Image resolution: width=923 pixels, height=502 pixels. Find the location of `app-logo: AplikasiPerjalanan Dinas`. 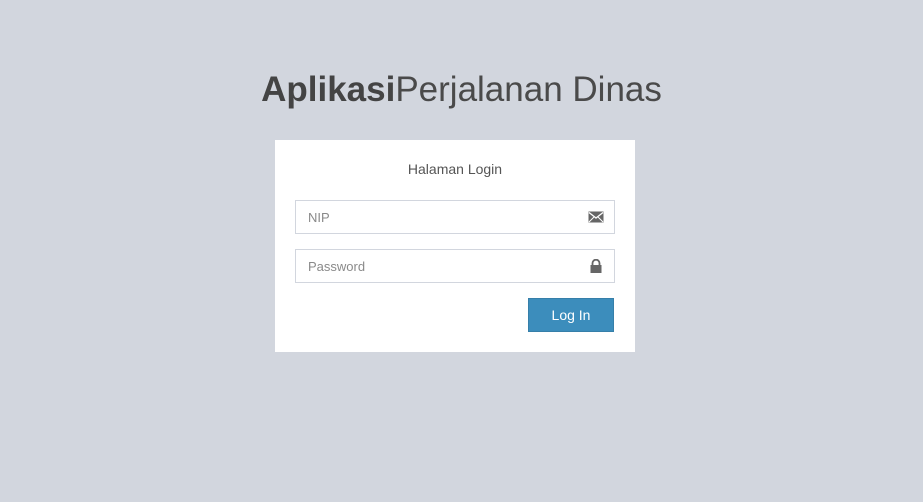

app-logo: AplikasiPerjalanan Dinas is located at coordinates (461, 90).